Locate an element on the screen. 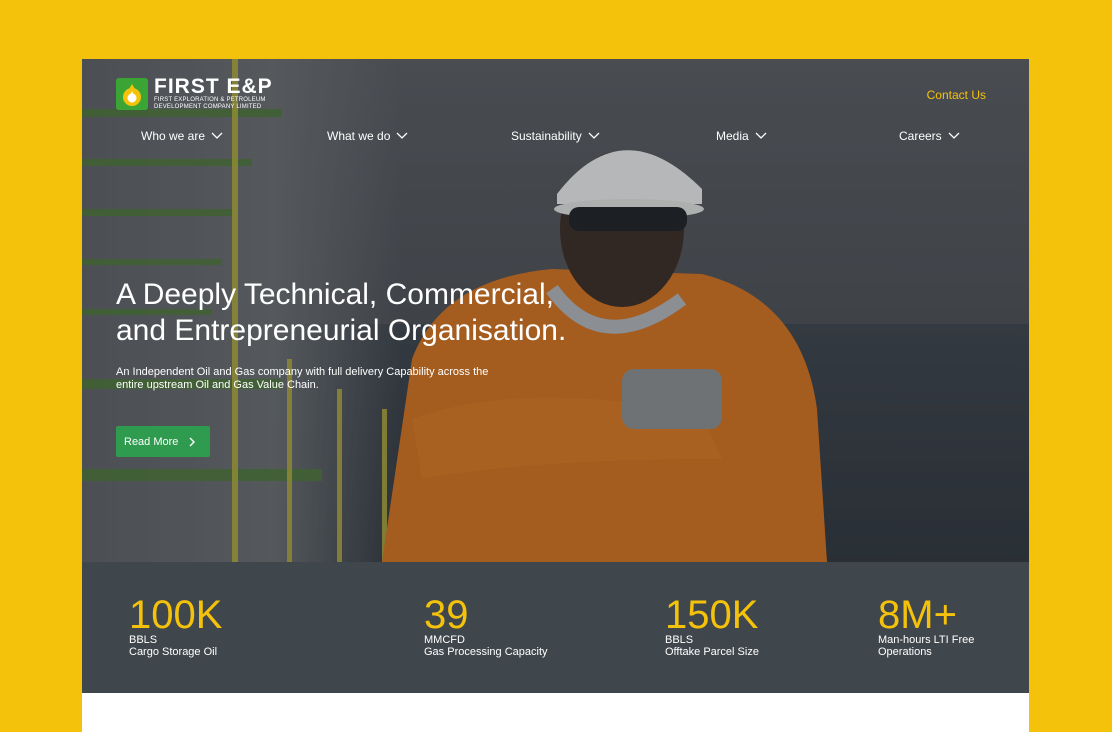 This screenshot has height=732, width=1112. stat-unit: Man-hours LTI Free is located at coordinates (926, 640).